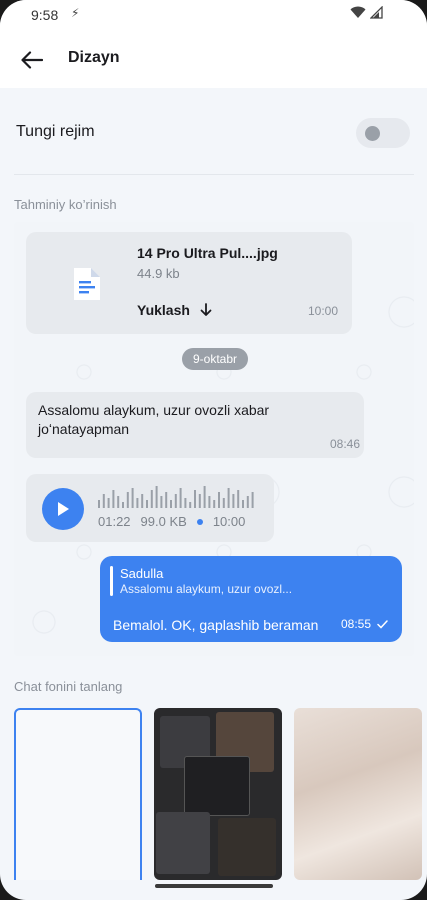  I want to click on reply-bar, so click(111, 581).